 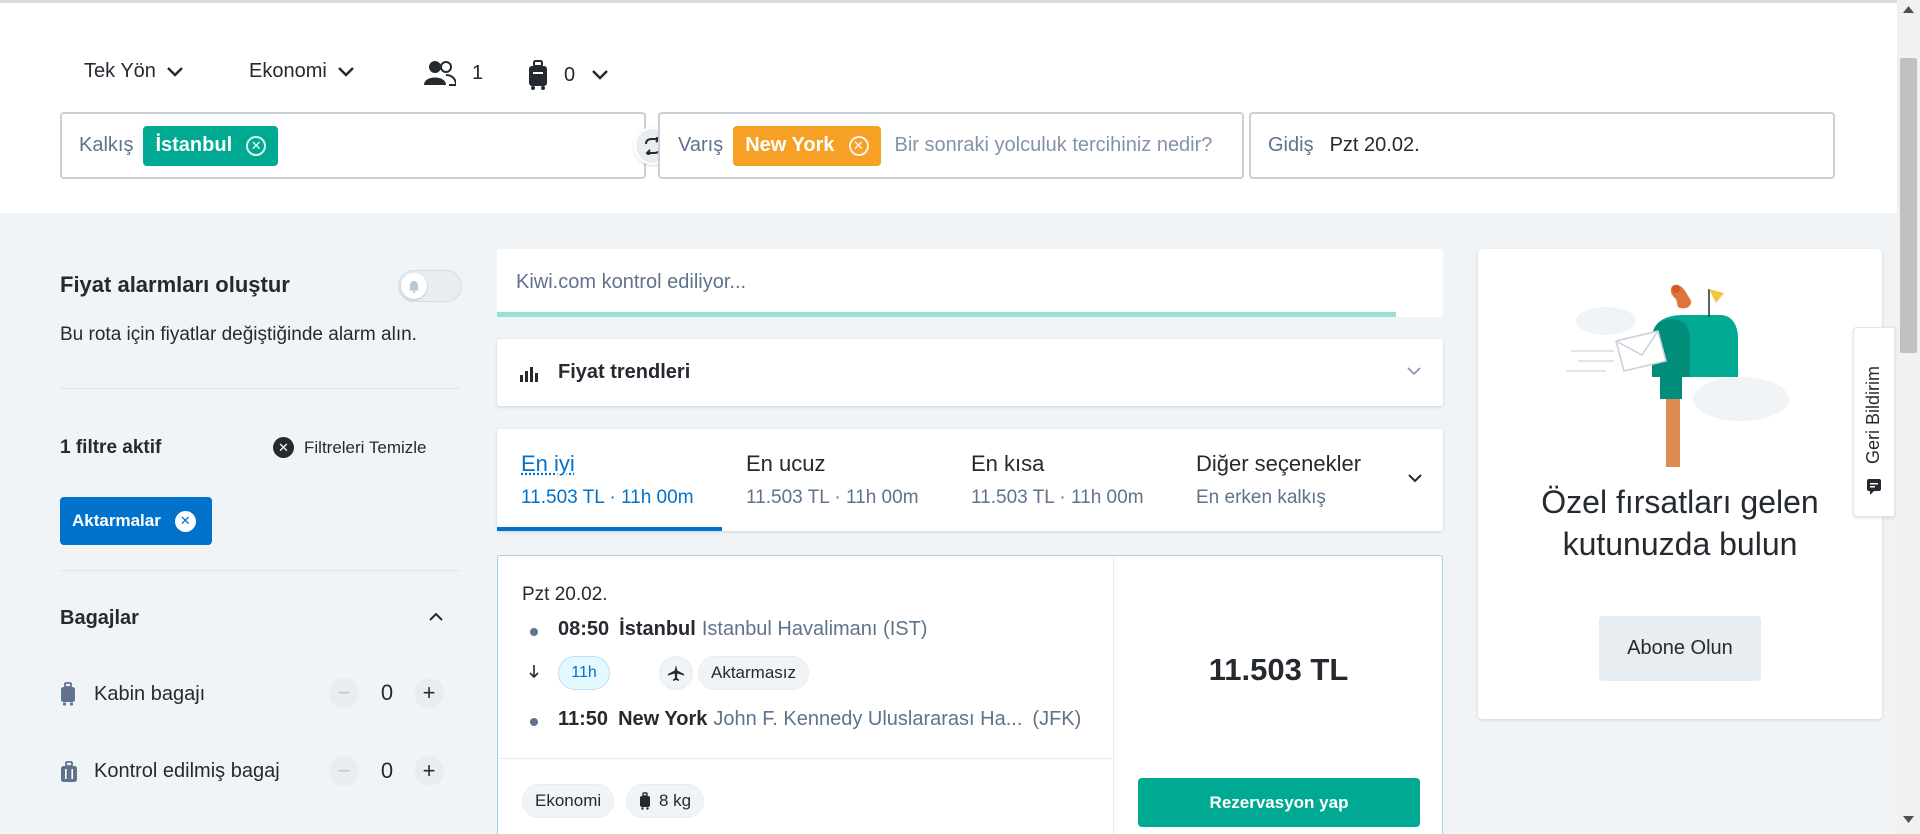 What do you see at coordinates (529, 374) in the screenshot?
I see `bar-chart-icon` at bounding box center [529, 374].